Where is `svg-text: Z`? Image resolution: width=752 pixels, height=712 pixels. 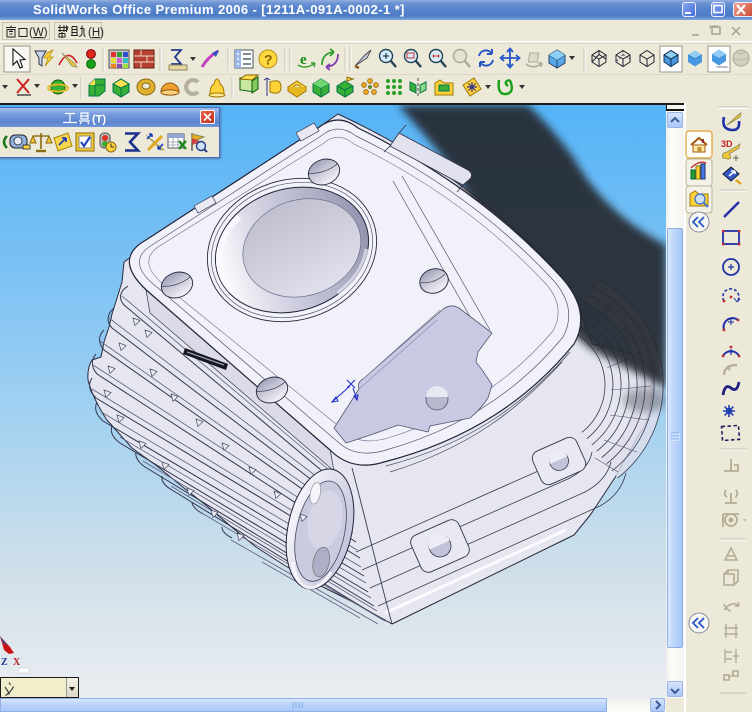
svg-text: Z is located at coordinates (4, 662).